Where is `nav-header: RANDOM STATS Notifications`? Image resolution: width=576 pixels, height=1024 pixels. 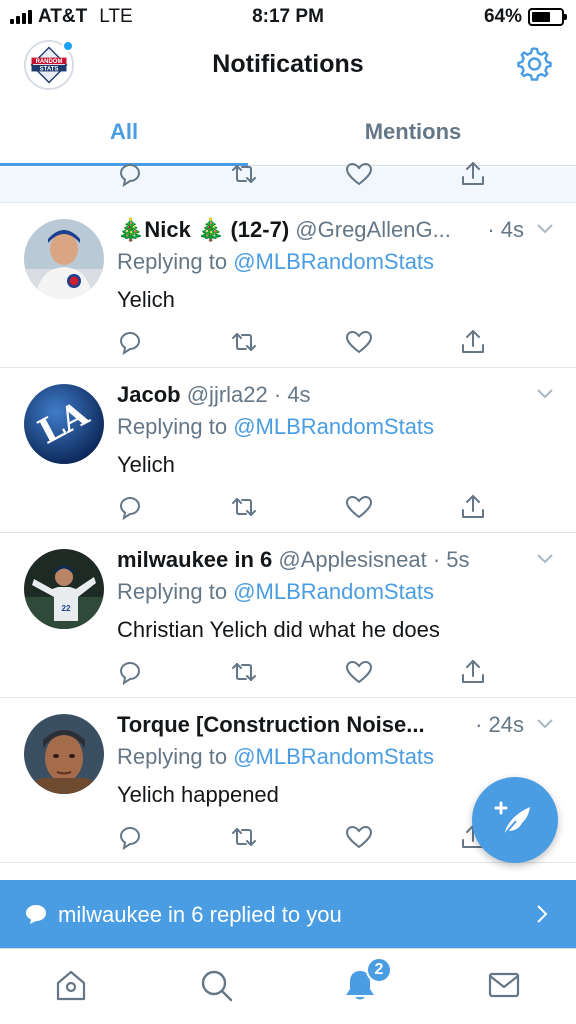
nav-header: RANDOM STATS Notifications is located at coordinates (288, 66).